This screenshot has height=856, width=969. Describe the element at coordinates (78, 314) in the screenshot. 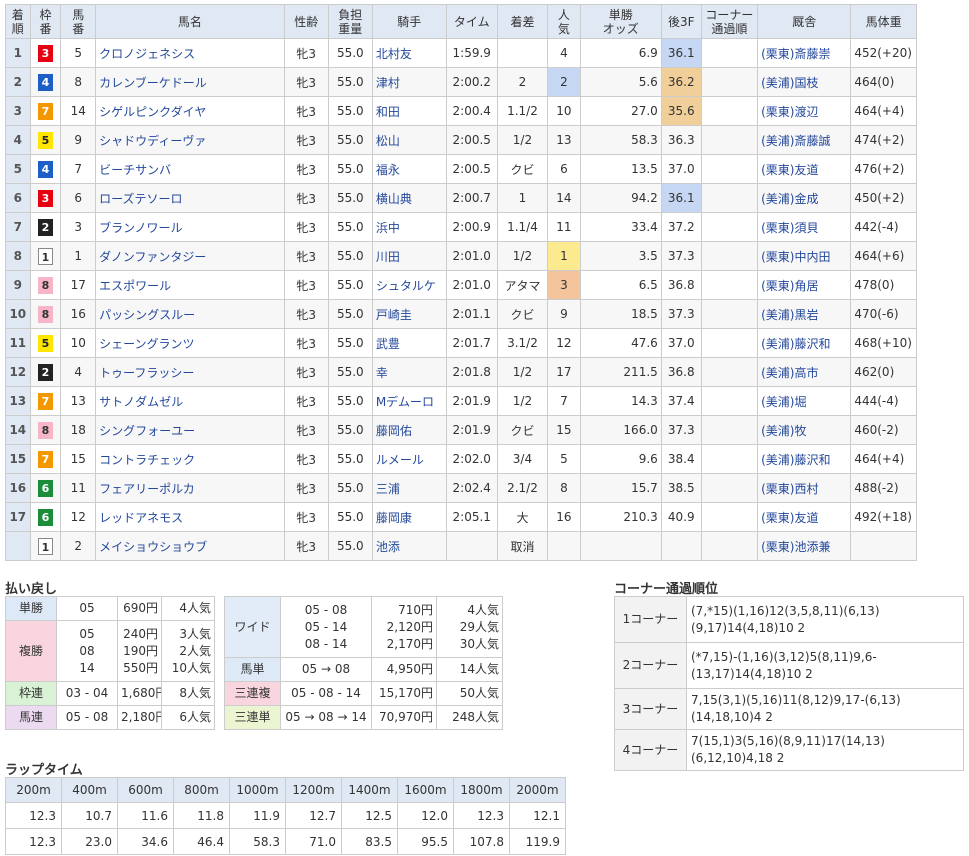

I see `horse-number-cell: 16` at that location.